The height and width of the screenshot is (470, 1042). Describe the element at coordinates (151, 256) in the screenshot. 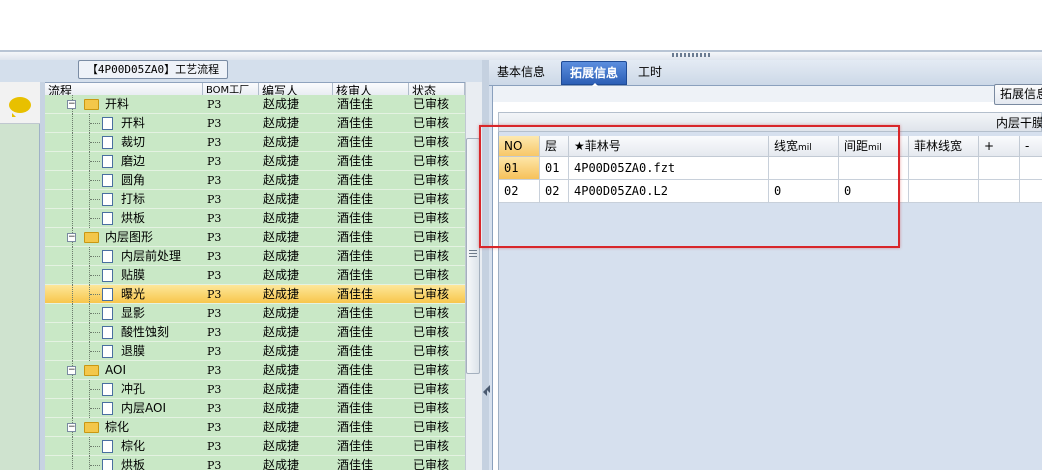

I see `tree-step-label: 内层前处理` at that location.